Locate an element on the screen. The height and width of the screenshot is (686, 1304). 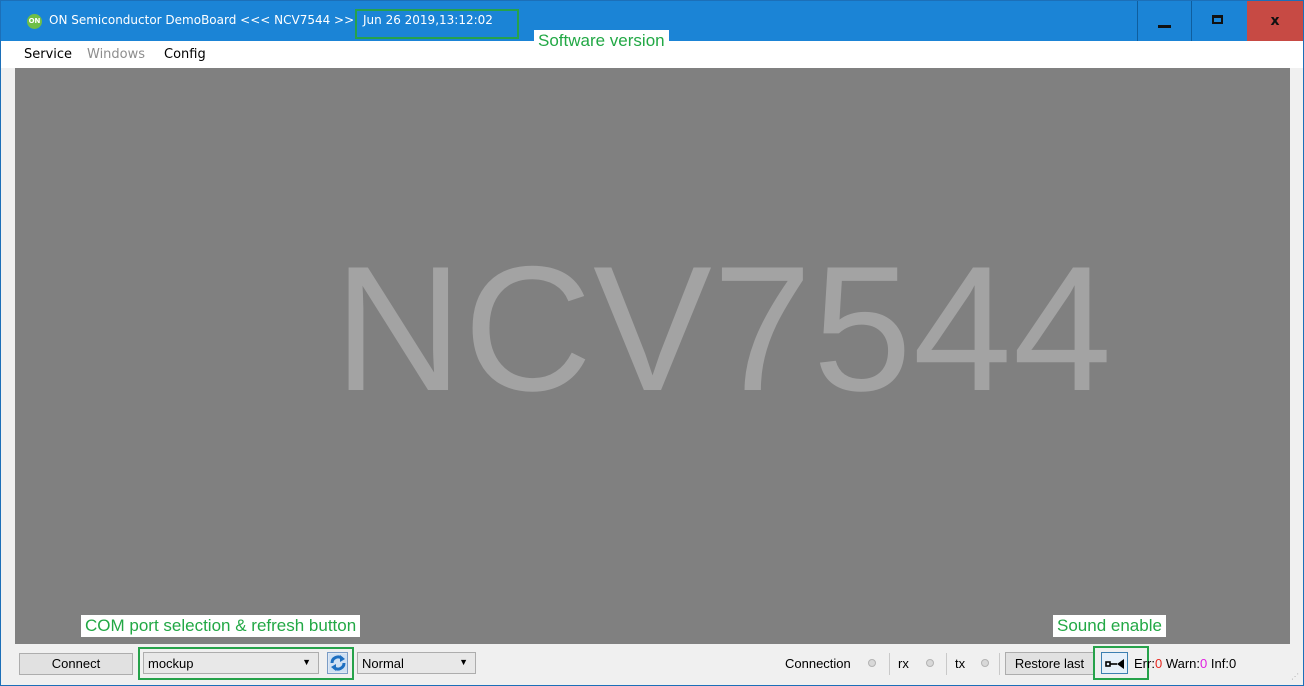
software-version-highlight is located at coordinates (437, 24).